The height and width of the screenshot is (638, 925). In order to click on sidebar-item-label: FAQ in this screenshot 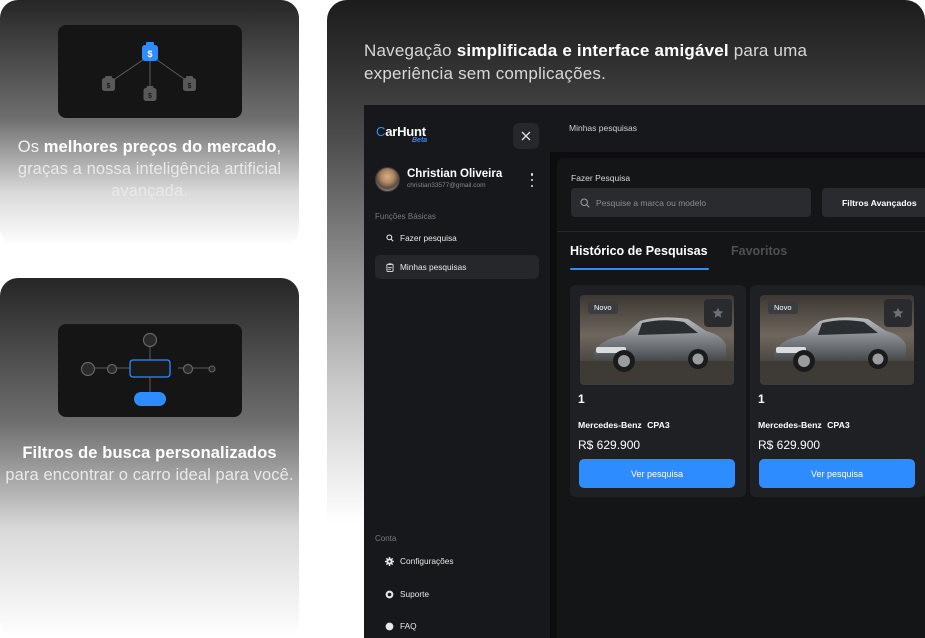, I will do `click(408, 626)`.